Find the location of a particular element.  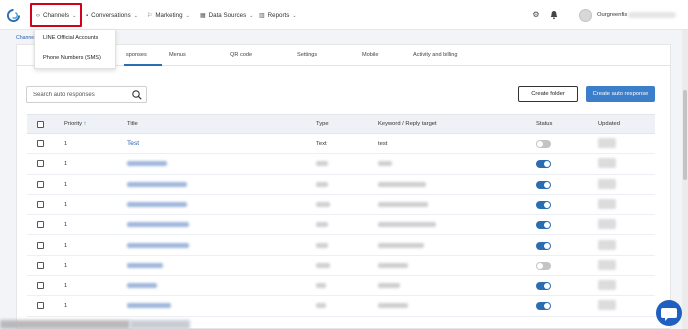

nav-data-sources: ▦ Data Sources ⌄ is located at coordinates (226, 15).